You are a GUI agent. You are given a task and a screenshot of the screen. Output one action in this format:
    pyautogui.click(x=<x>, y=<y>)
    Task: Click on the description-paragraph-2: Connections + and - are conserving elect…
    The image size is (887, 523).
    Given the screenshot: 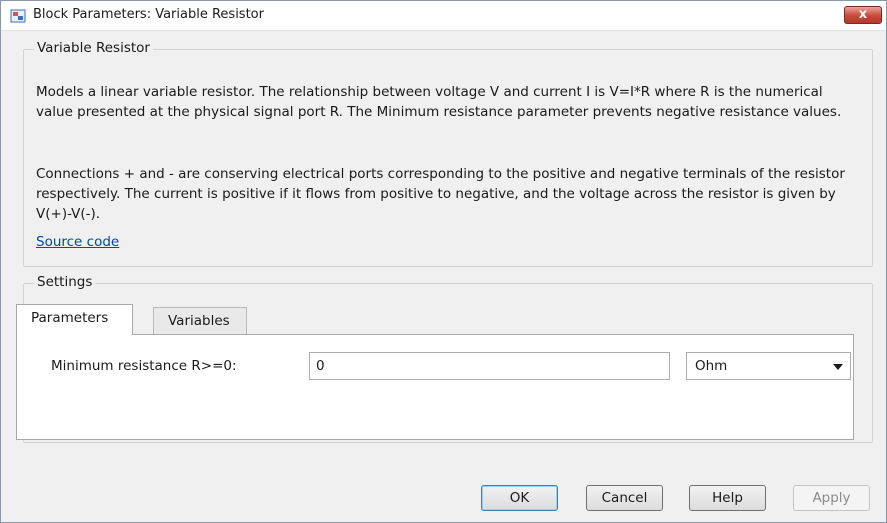 What is the action you would take?
    pyautogui.click(x=440, y=194)
    